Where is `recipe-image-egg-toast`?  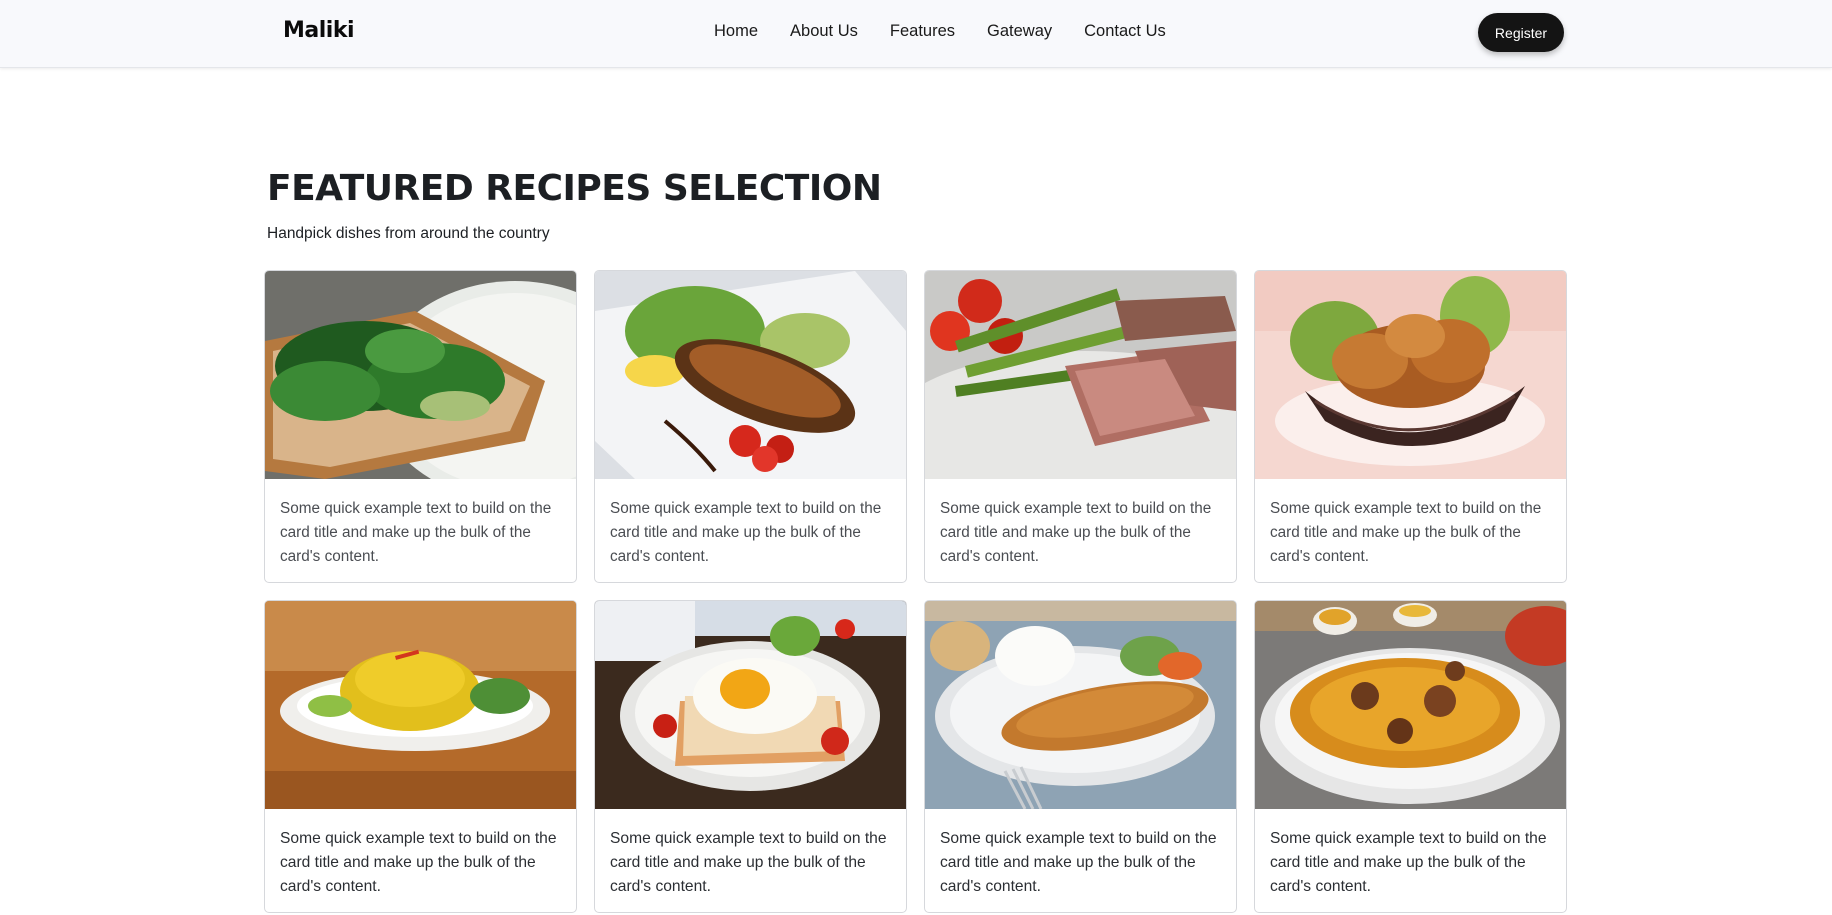
recipe-image-egg-toast is located at coordinates (750, 705).